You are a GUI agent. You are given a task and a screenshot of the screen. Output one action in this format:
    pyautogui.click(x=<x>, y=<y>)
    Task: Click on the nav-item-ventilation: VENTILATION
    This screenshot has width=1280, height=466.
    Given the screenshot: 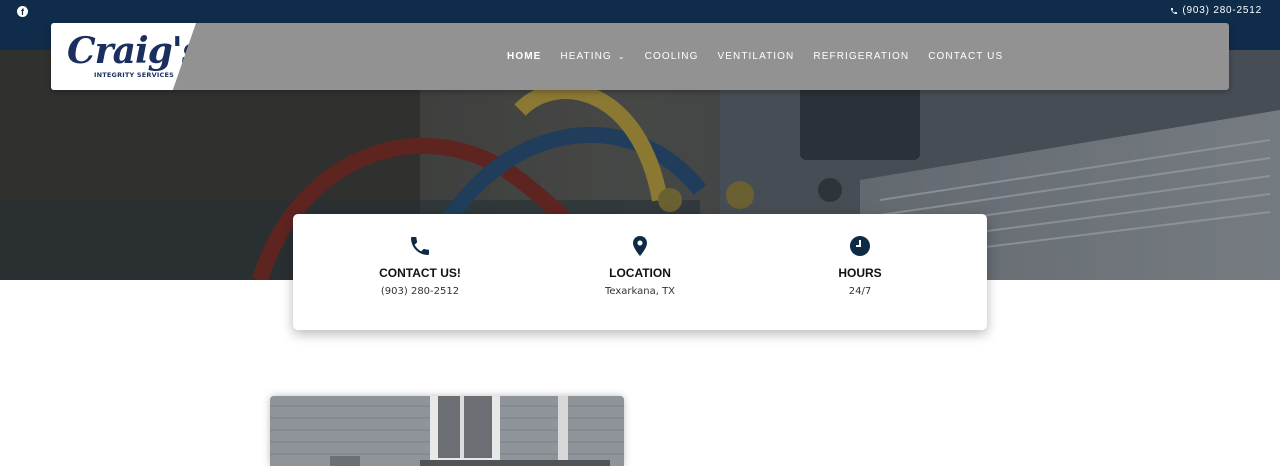 What is the action you would take?
    pyautogui.click(x=755, y=56)
    